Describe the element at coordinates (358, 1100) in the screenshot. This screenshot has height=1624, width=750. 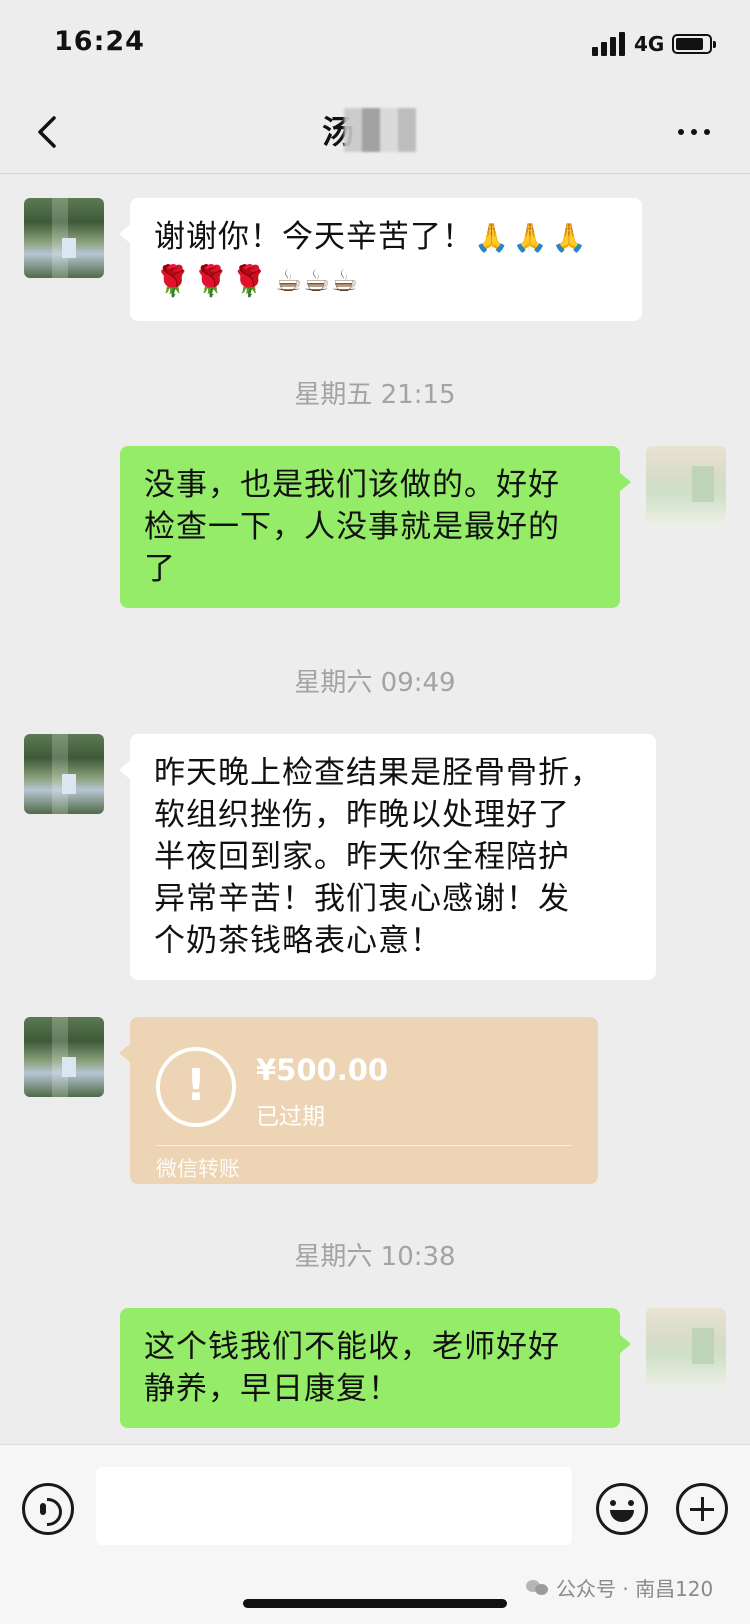
I see `transfer-card: ! ¥500.00 已过期 微信转账` at that location.